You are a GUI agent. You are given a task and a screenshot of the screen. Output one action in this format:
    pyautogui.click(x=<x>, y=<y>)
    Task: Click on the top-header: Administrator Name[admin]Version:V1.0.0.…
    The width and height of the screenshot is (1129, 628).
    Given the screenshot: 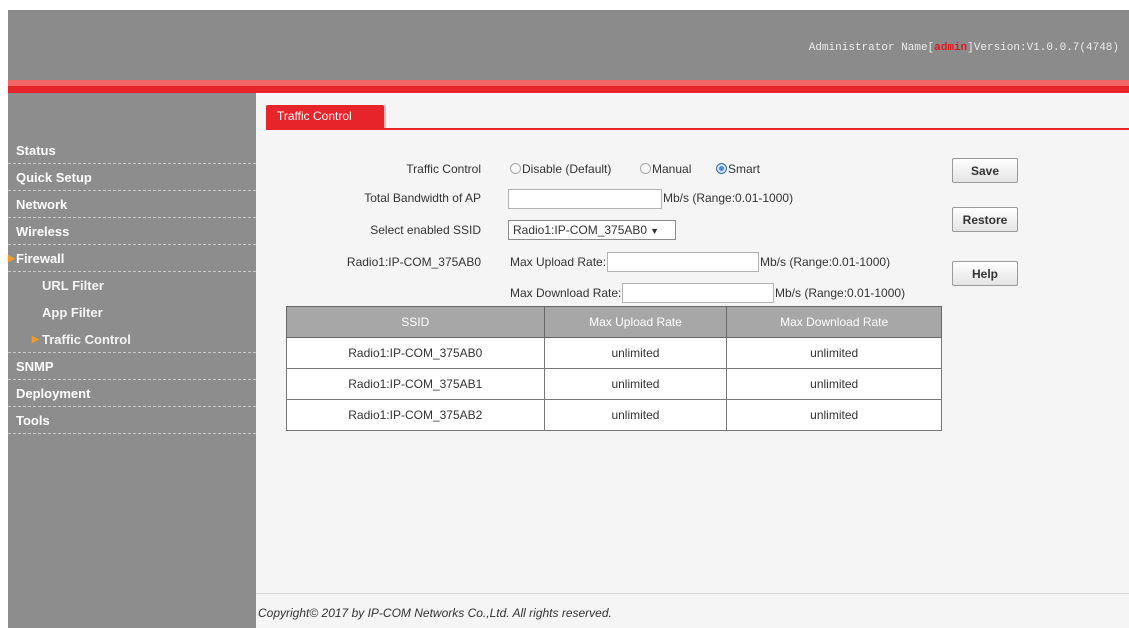 What is the action you would take?
    pyautogui.click(x=568, y=46)
    